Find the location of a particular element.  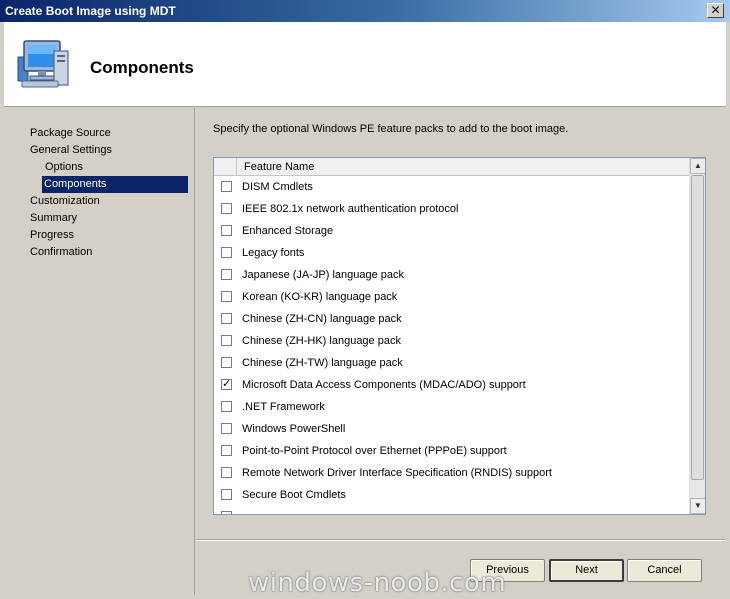

nav-item-general-settings: General Settings is located at coordinates (70, 150).